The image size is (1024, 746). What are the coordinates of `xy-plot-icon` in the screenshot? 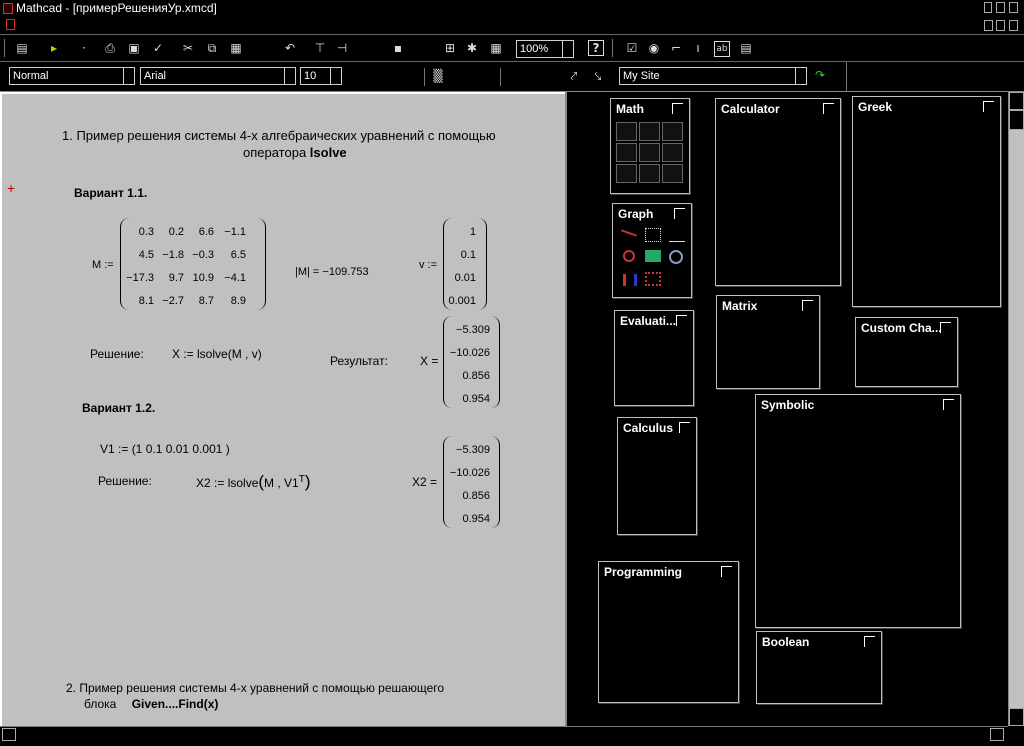 It's located at (629, 233).